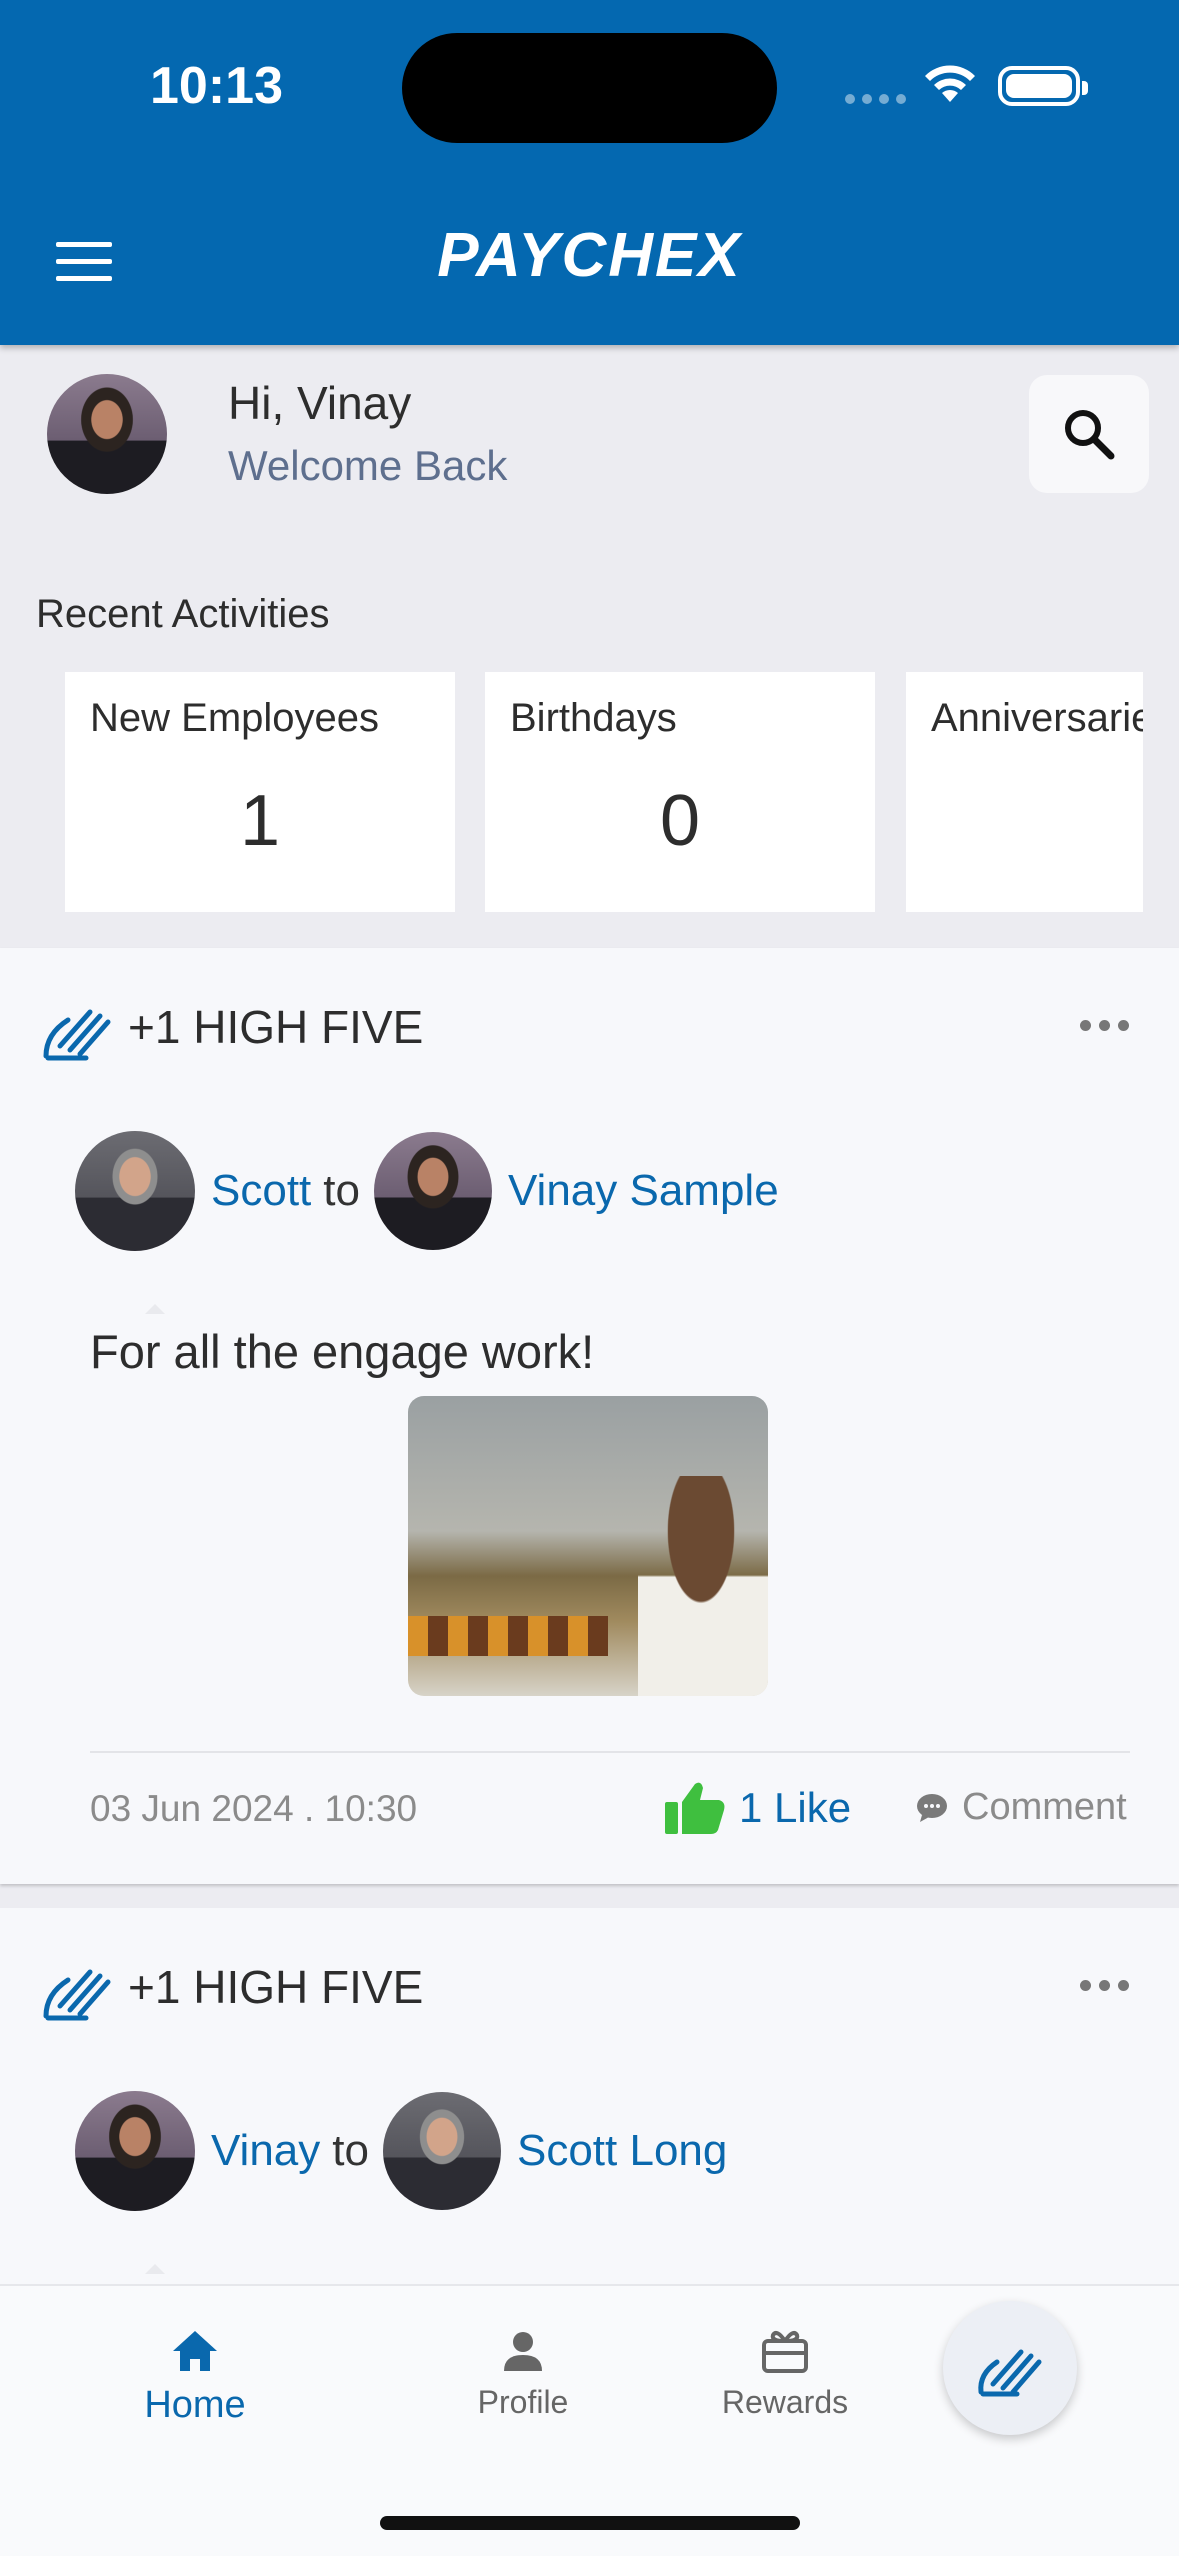 The width and height of the screenshot is (1179, 2556). I want to click on home-indicator, so click(590, 2523).